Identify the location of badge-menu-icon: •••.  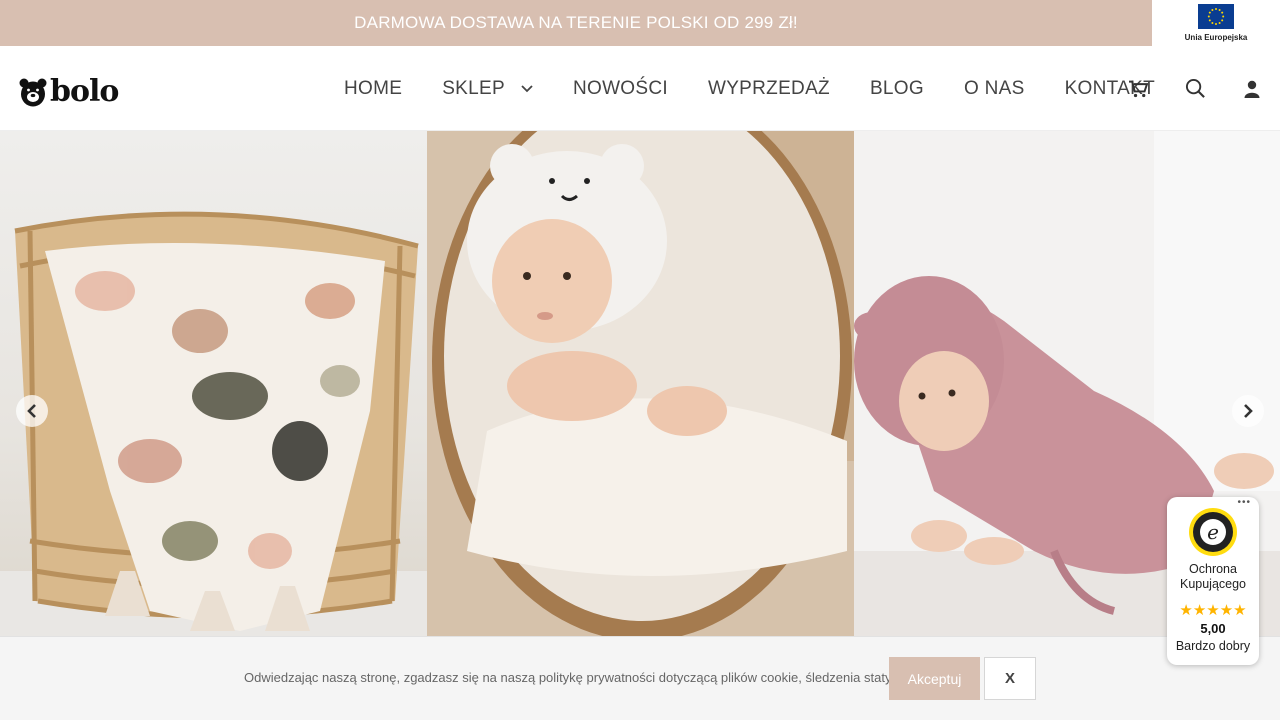
(1244, 502).